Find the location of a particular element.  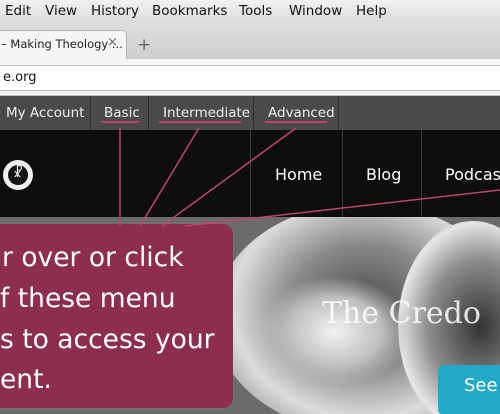

pointer-line-intermediate is located at coordinates (169, 177).